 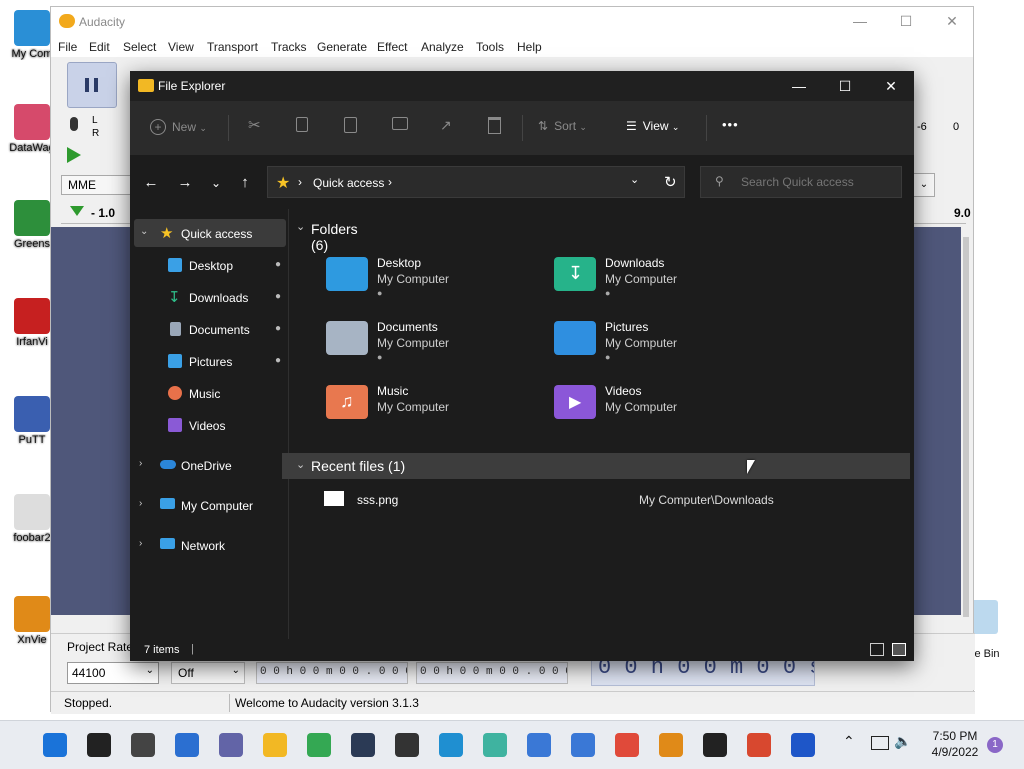 I want to click on search-icon, so click(x=99, y=745).